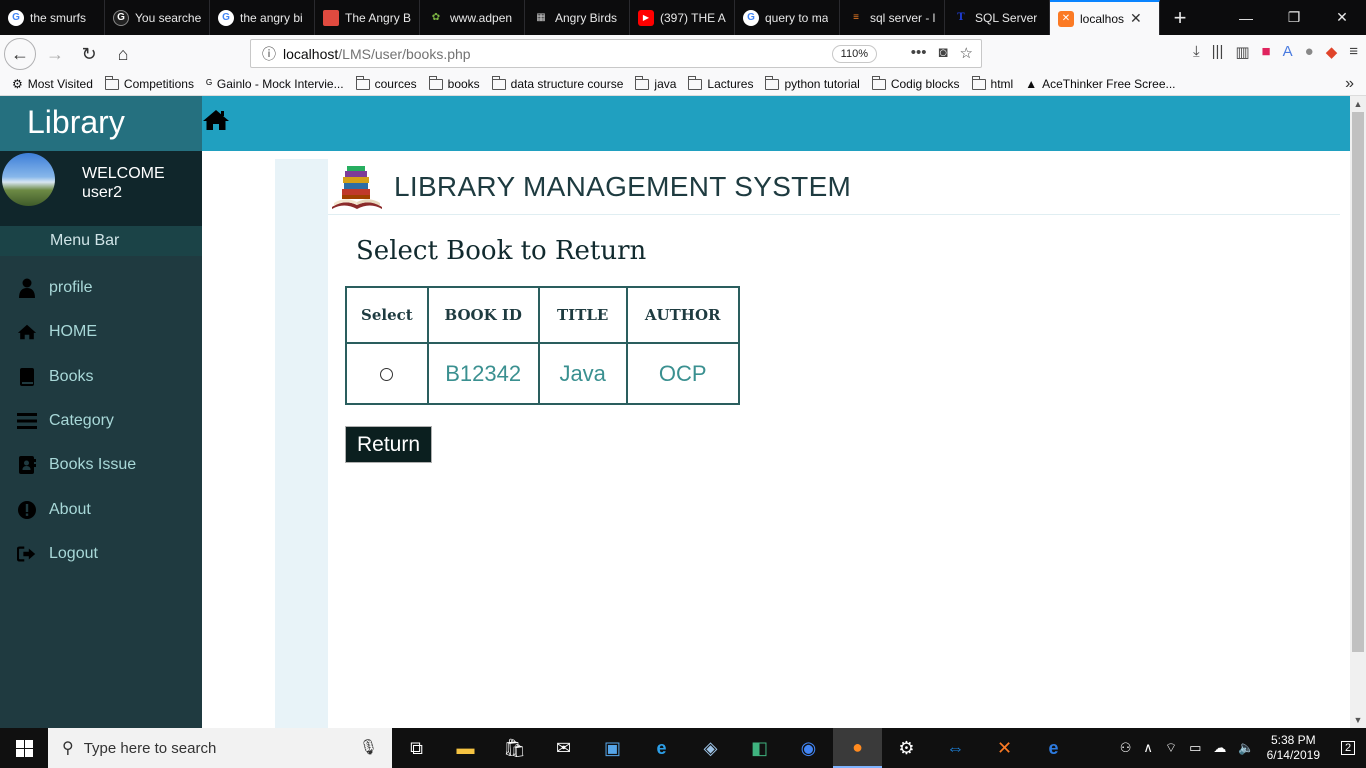  I want to click on clock: 5:38 PM 6/14/2019, so click(1293, 748).